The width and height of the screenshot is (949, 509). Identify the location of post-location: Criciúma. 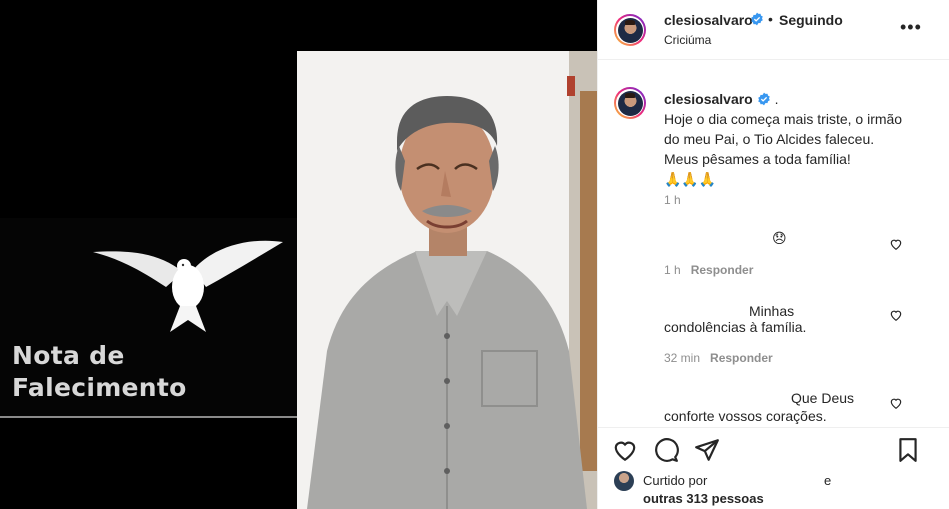
(687, 40).